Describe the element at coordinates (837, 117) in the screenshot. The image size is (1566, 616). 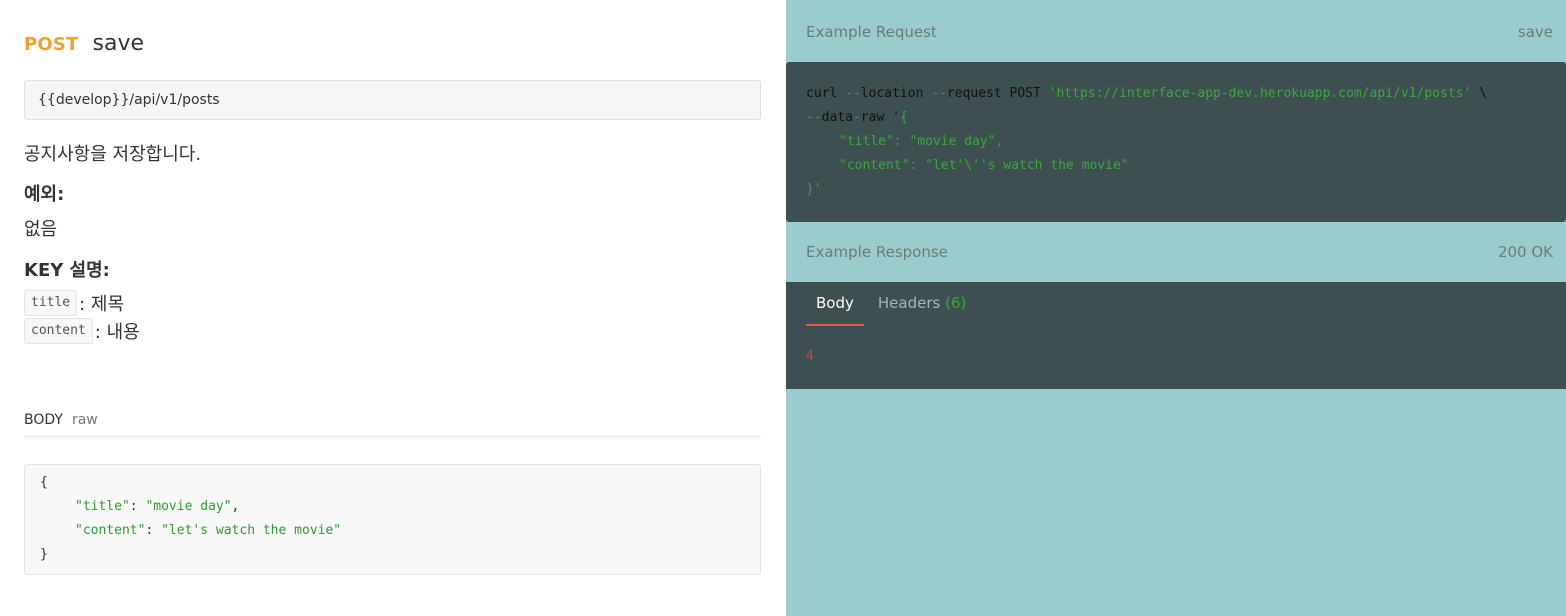
I see `code-token: data` at that location.